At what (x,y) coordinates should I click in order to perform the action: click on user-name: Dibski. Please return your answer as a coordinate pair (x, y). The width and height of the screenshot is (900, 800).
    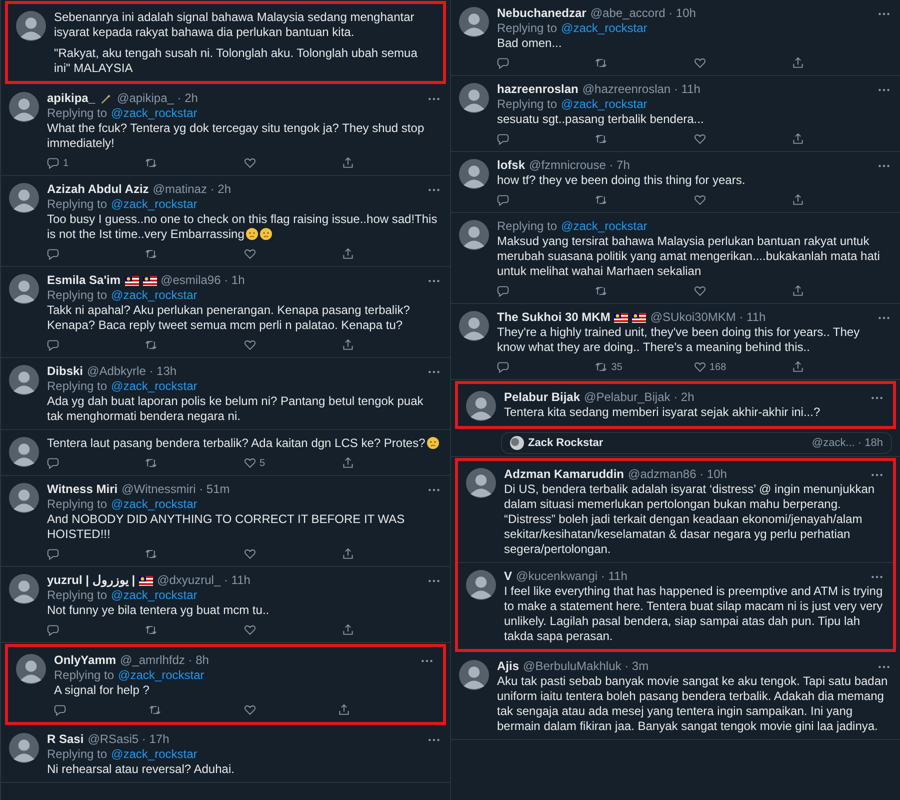
    Looking at the image, I should click on (65, 371).